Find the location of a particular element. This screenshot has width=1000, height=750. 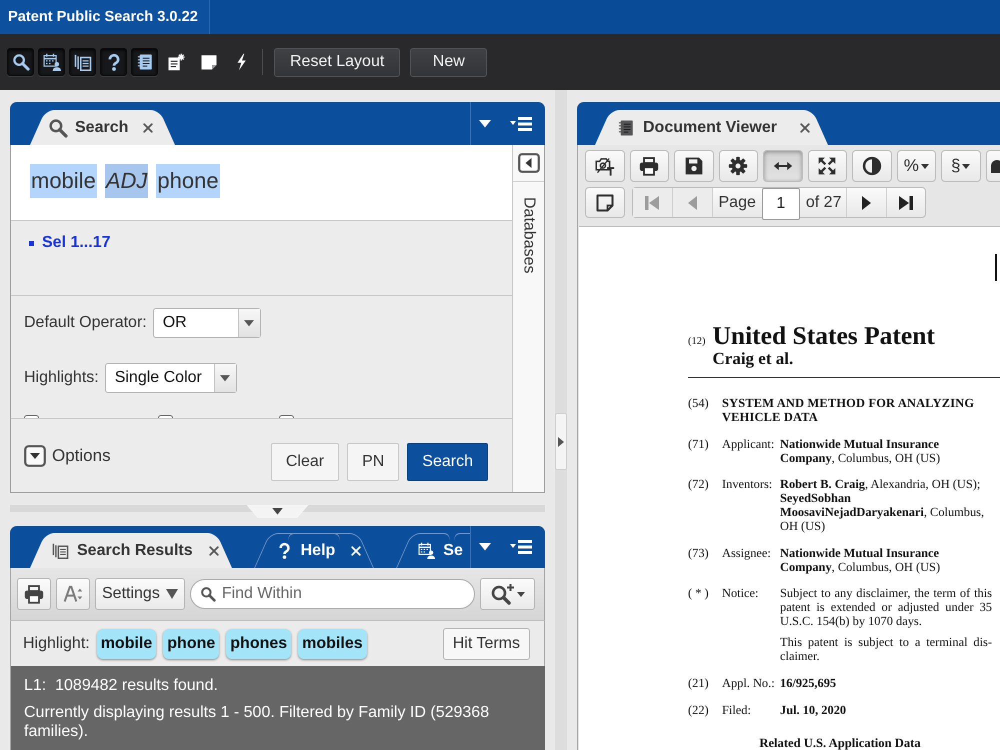

field-value: This patent is subject to a terminal dis-claimer. is located at coordinates (886, 649).